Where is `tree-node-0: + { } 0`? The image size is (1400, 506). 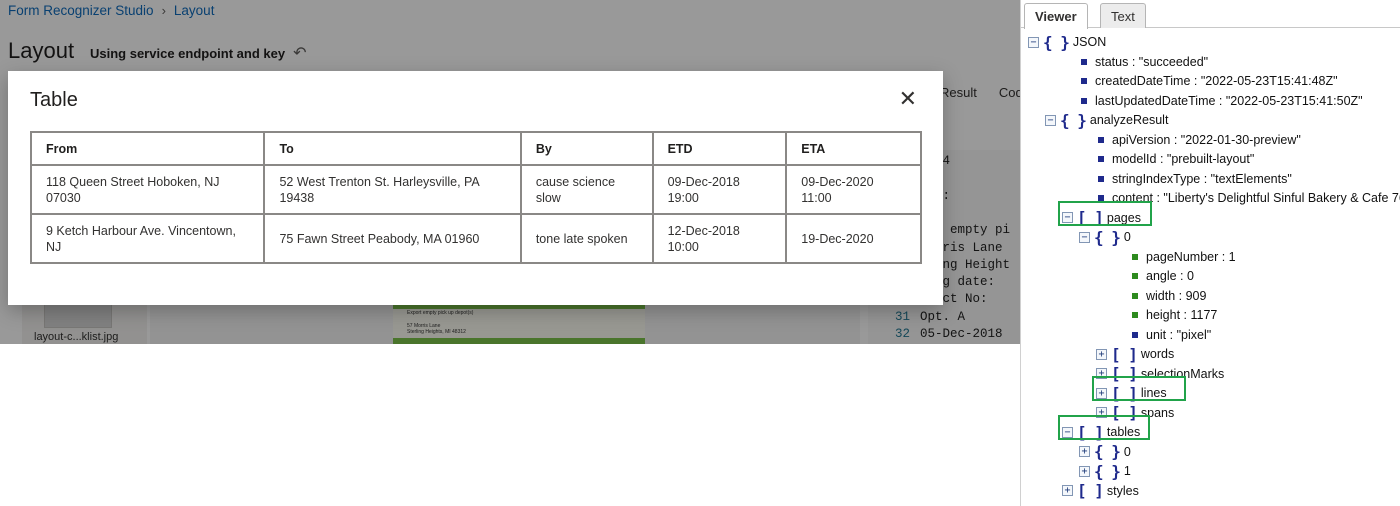 tree-node-0: + { } 0 is located at coordinates (1105, 451).